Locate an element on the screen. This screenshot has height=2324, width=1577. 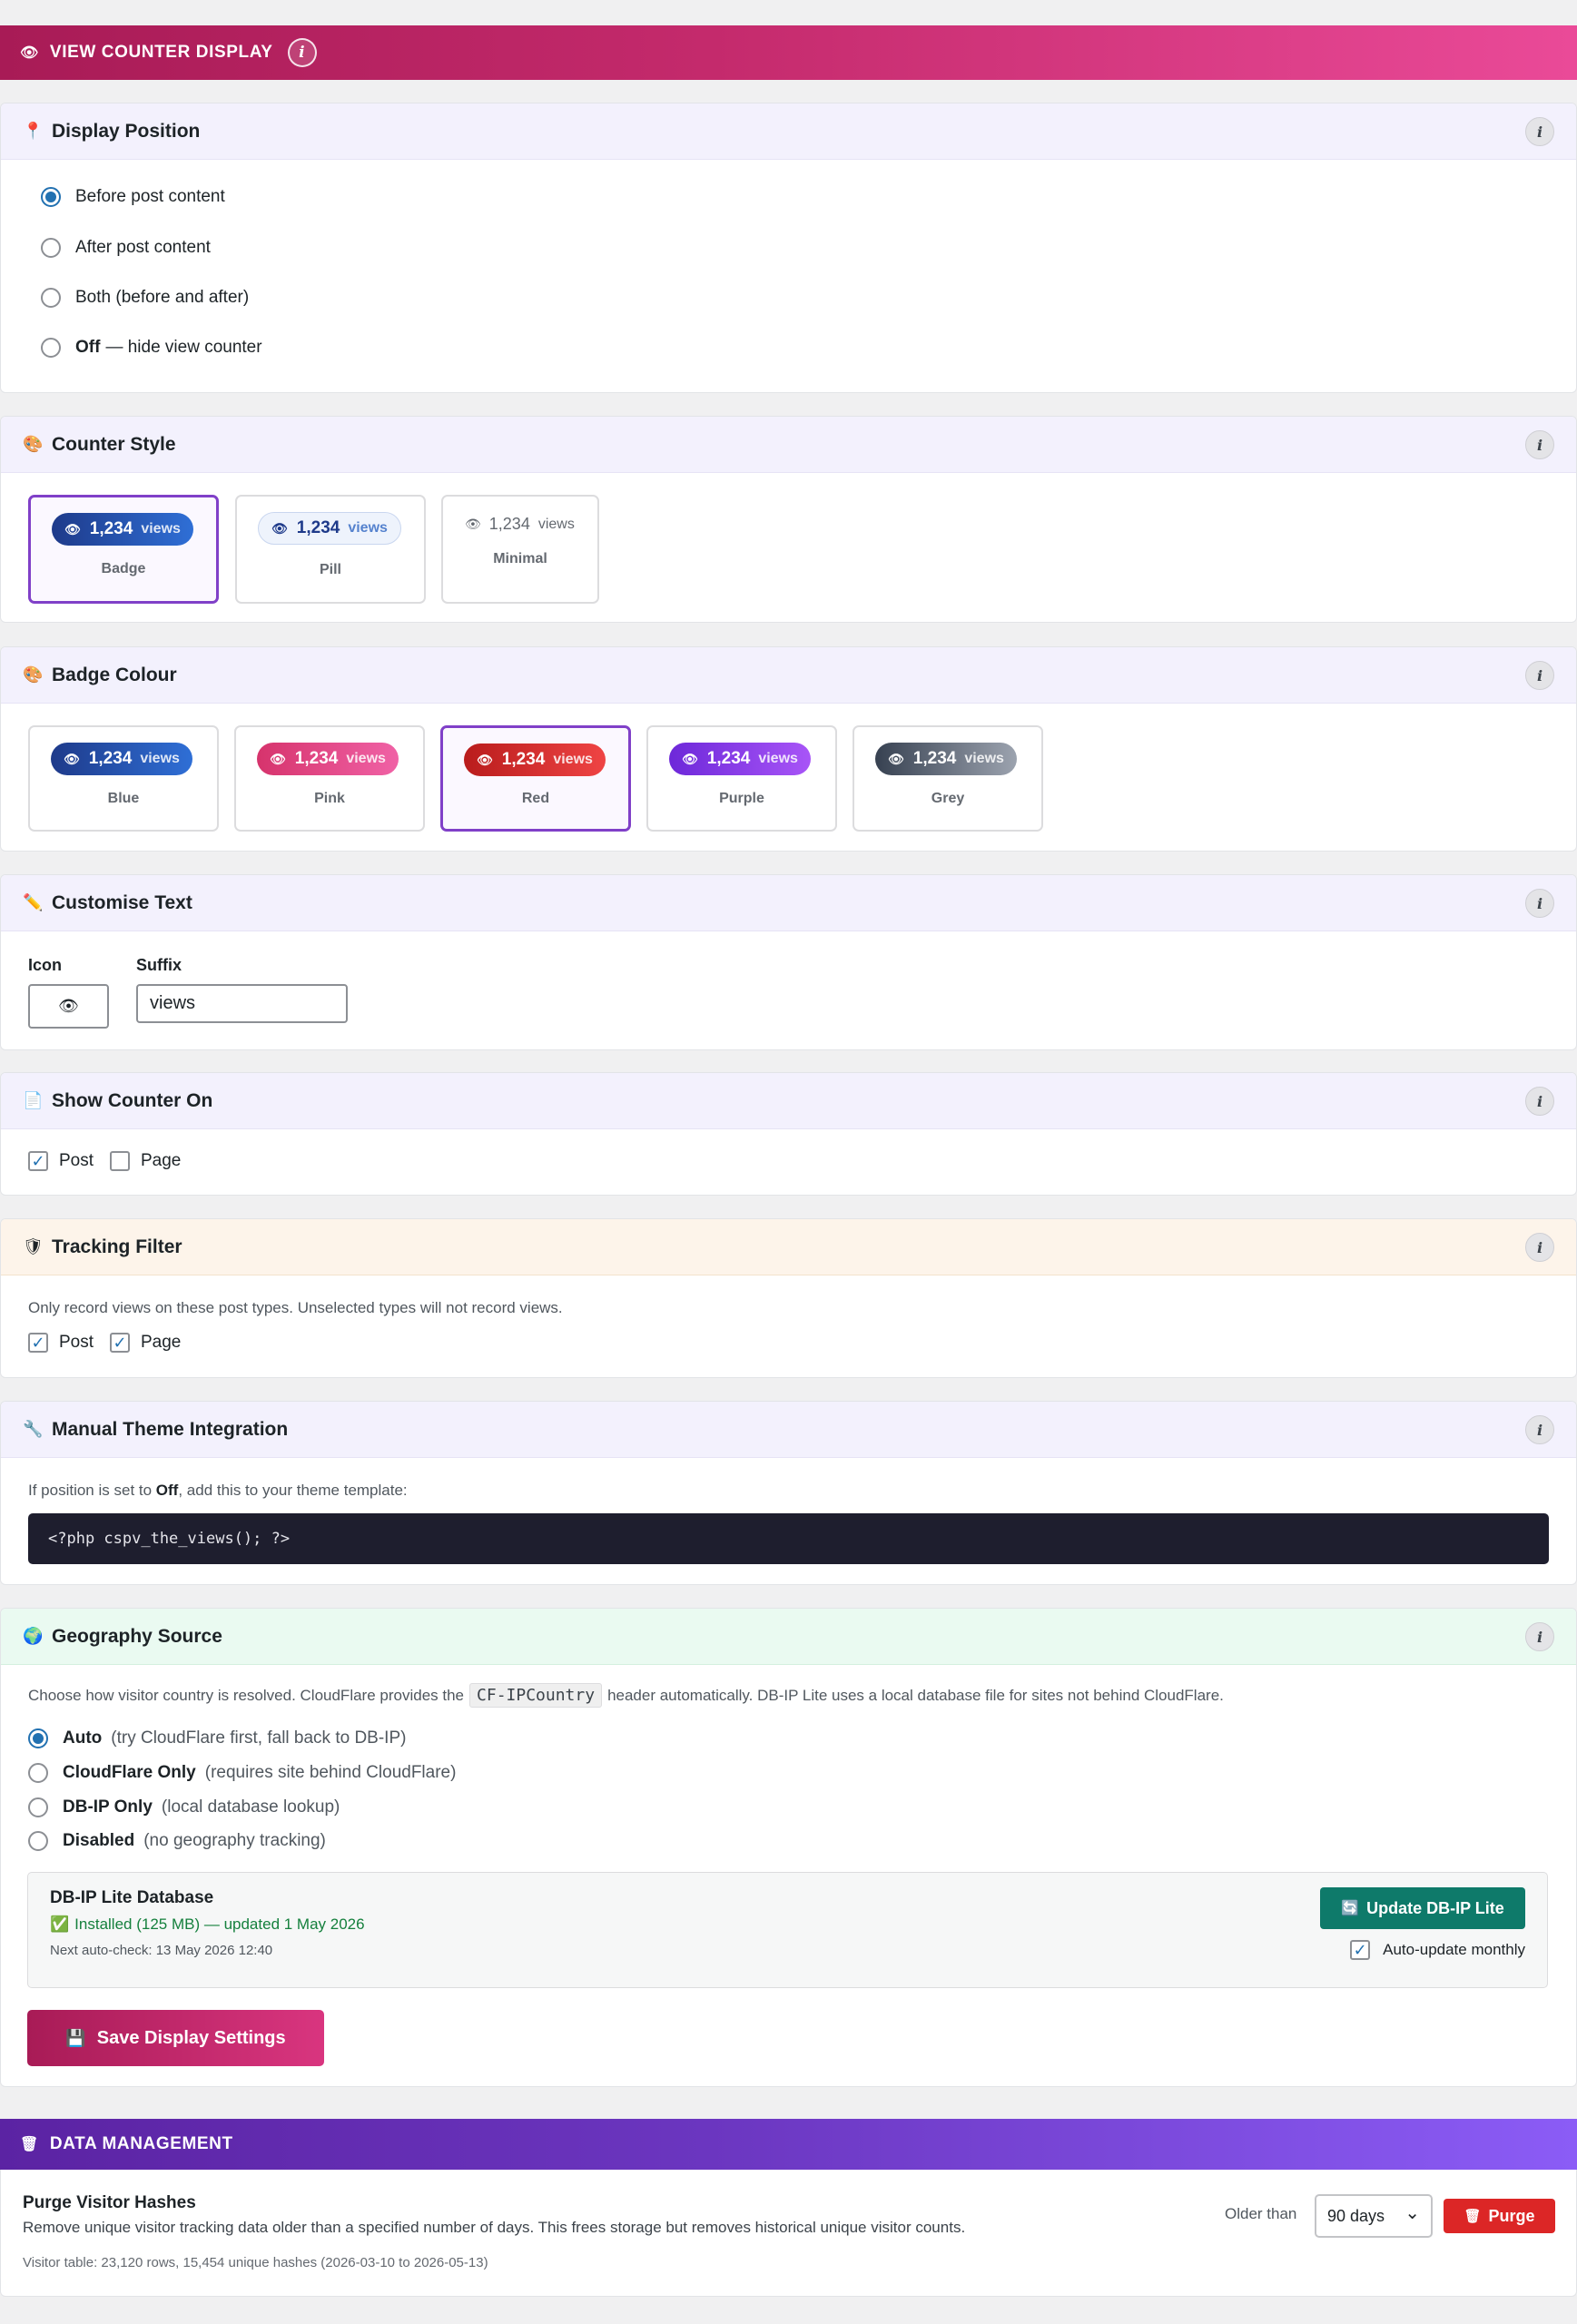
update-dbip-button: 🔄 Update DB-IP Lite is located at coordinates (1422, 1908).